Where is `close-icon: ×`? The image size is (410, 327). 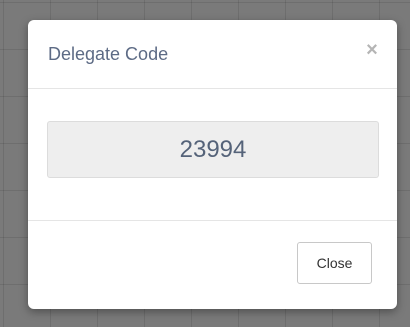
close-icon: × is located at coordinates (372, 50).